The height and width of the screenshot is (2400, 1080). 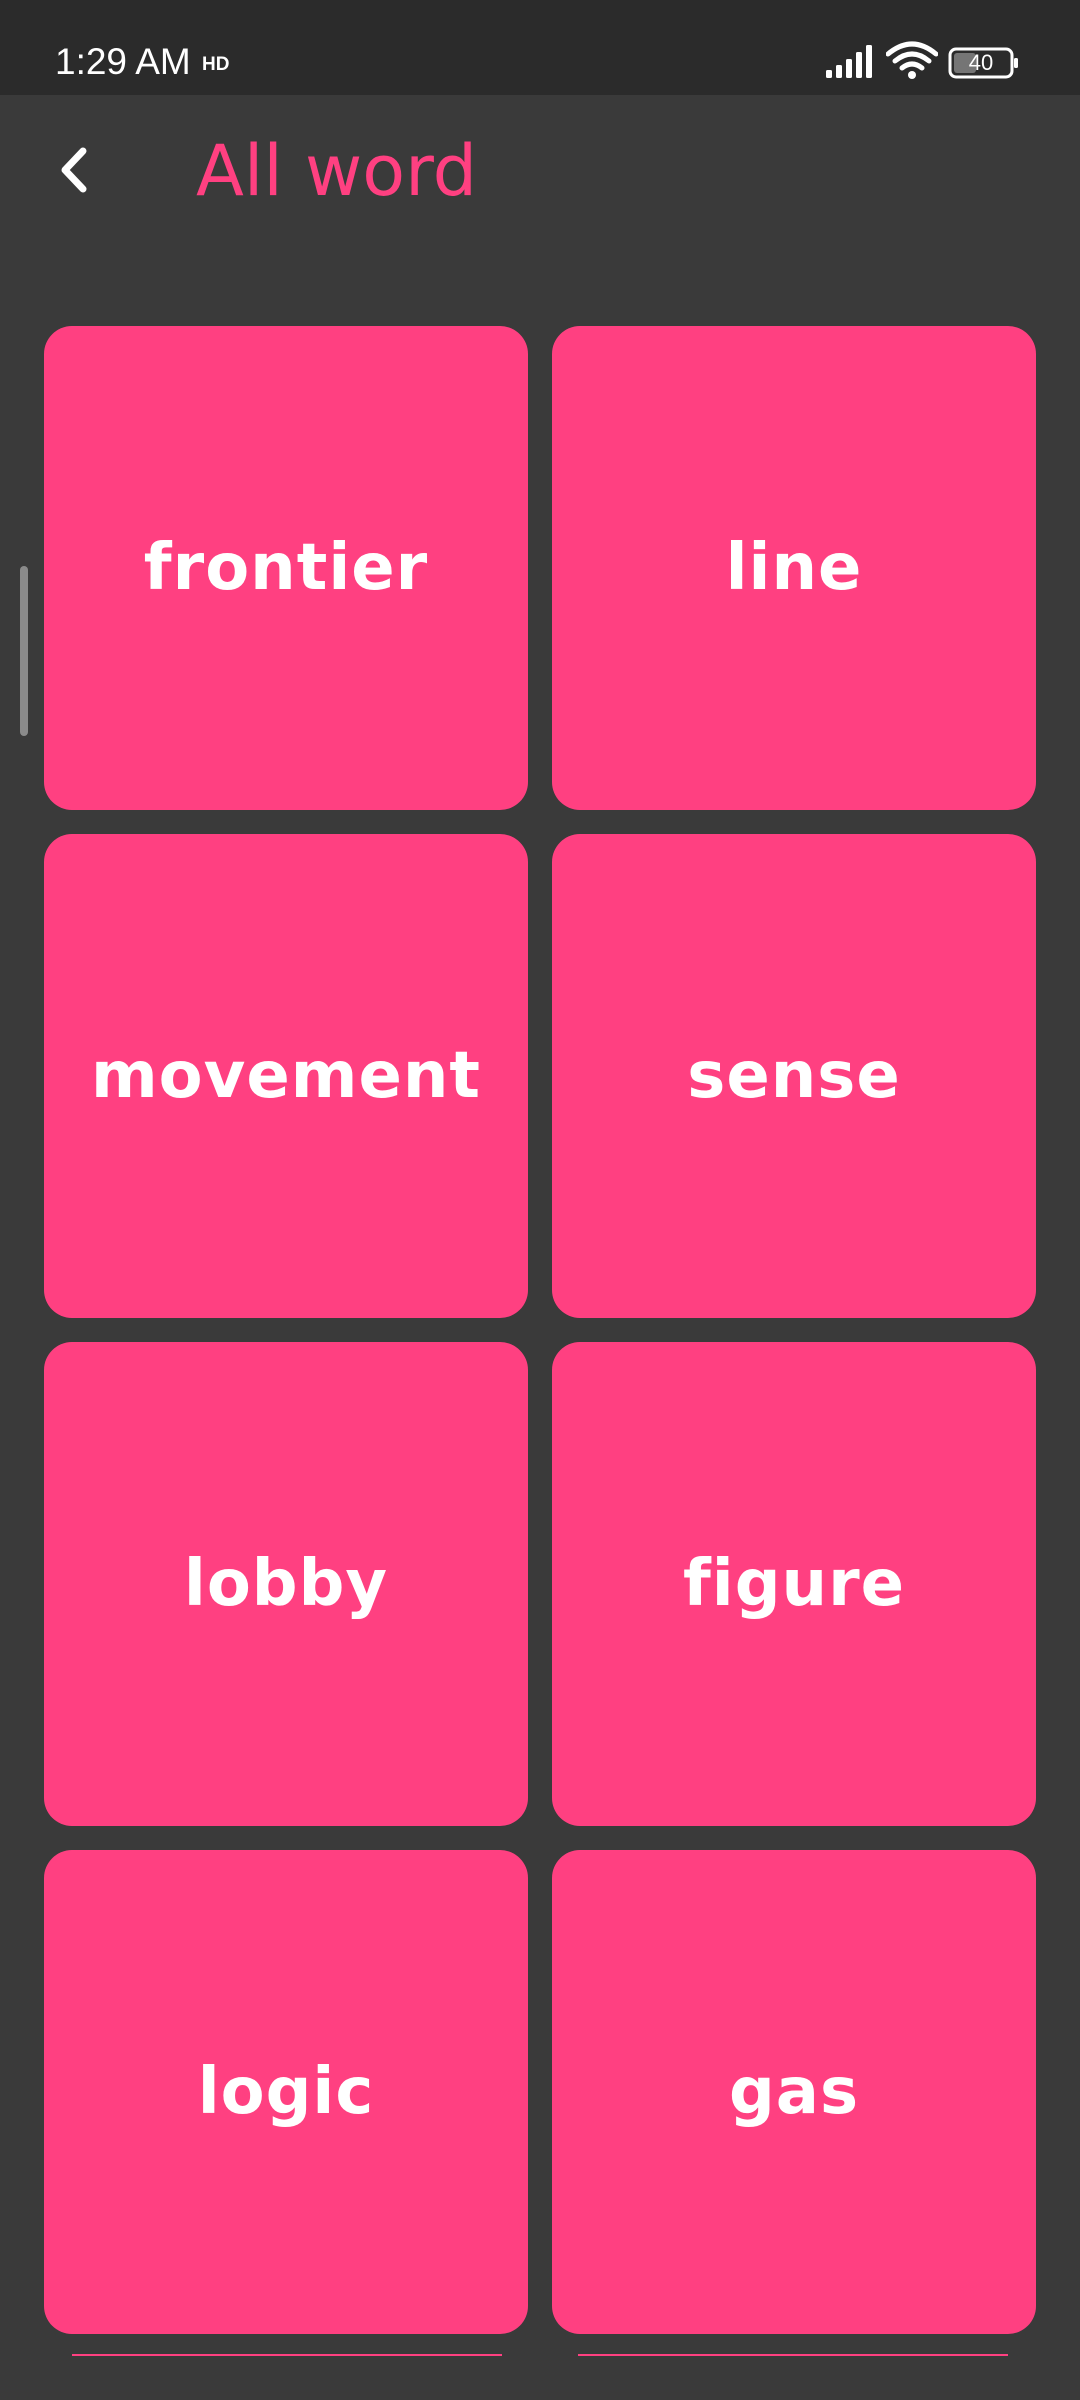 I want to click on word-card: line, so click(x=794, y=568).